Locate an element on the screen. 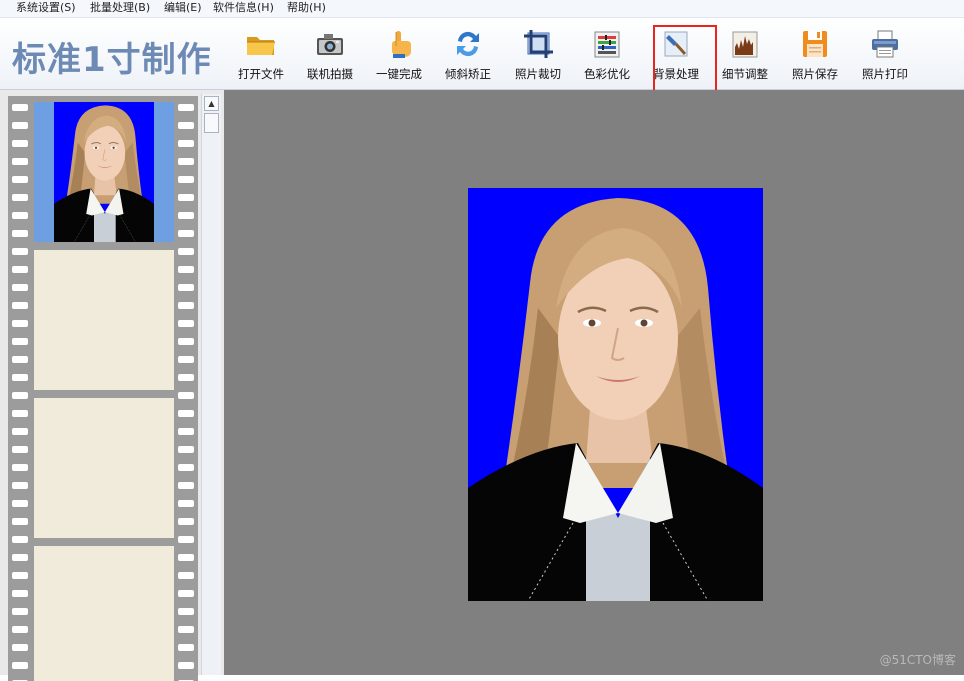 This screenshot has height=681, width=964. color-optimize-button: 色彩优化 is located at coordinates (607, 55).